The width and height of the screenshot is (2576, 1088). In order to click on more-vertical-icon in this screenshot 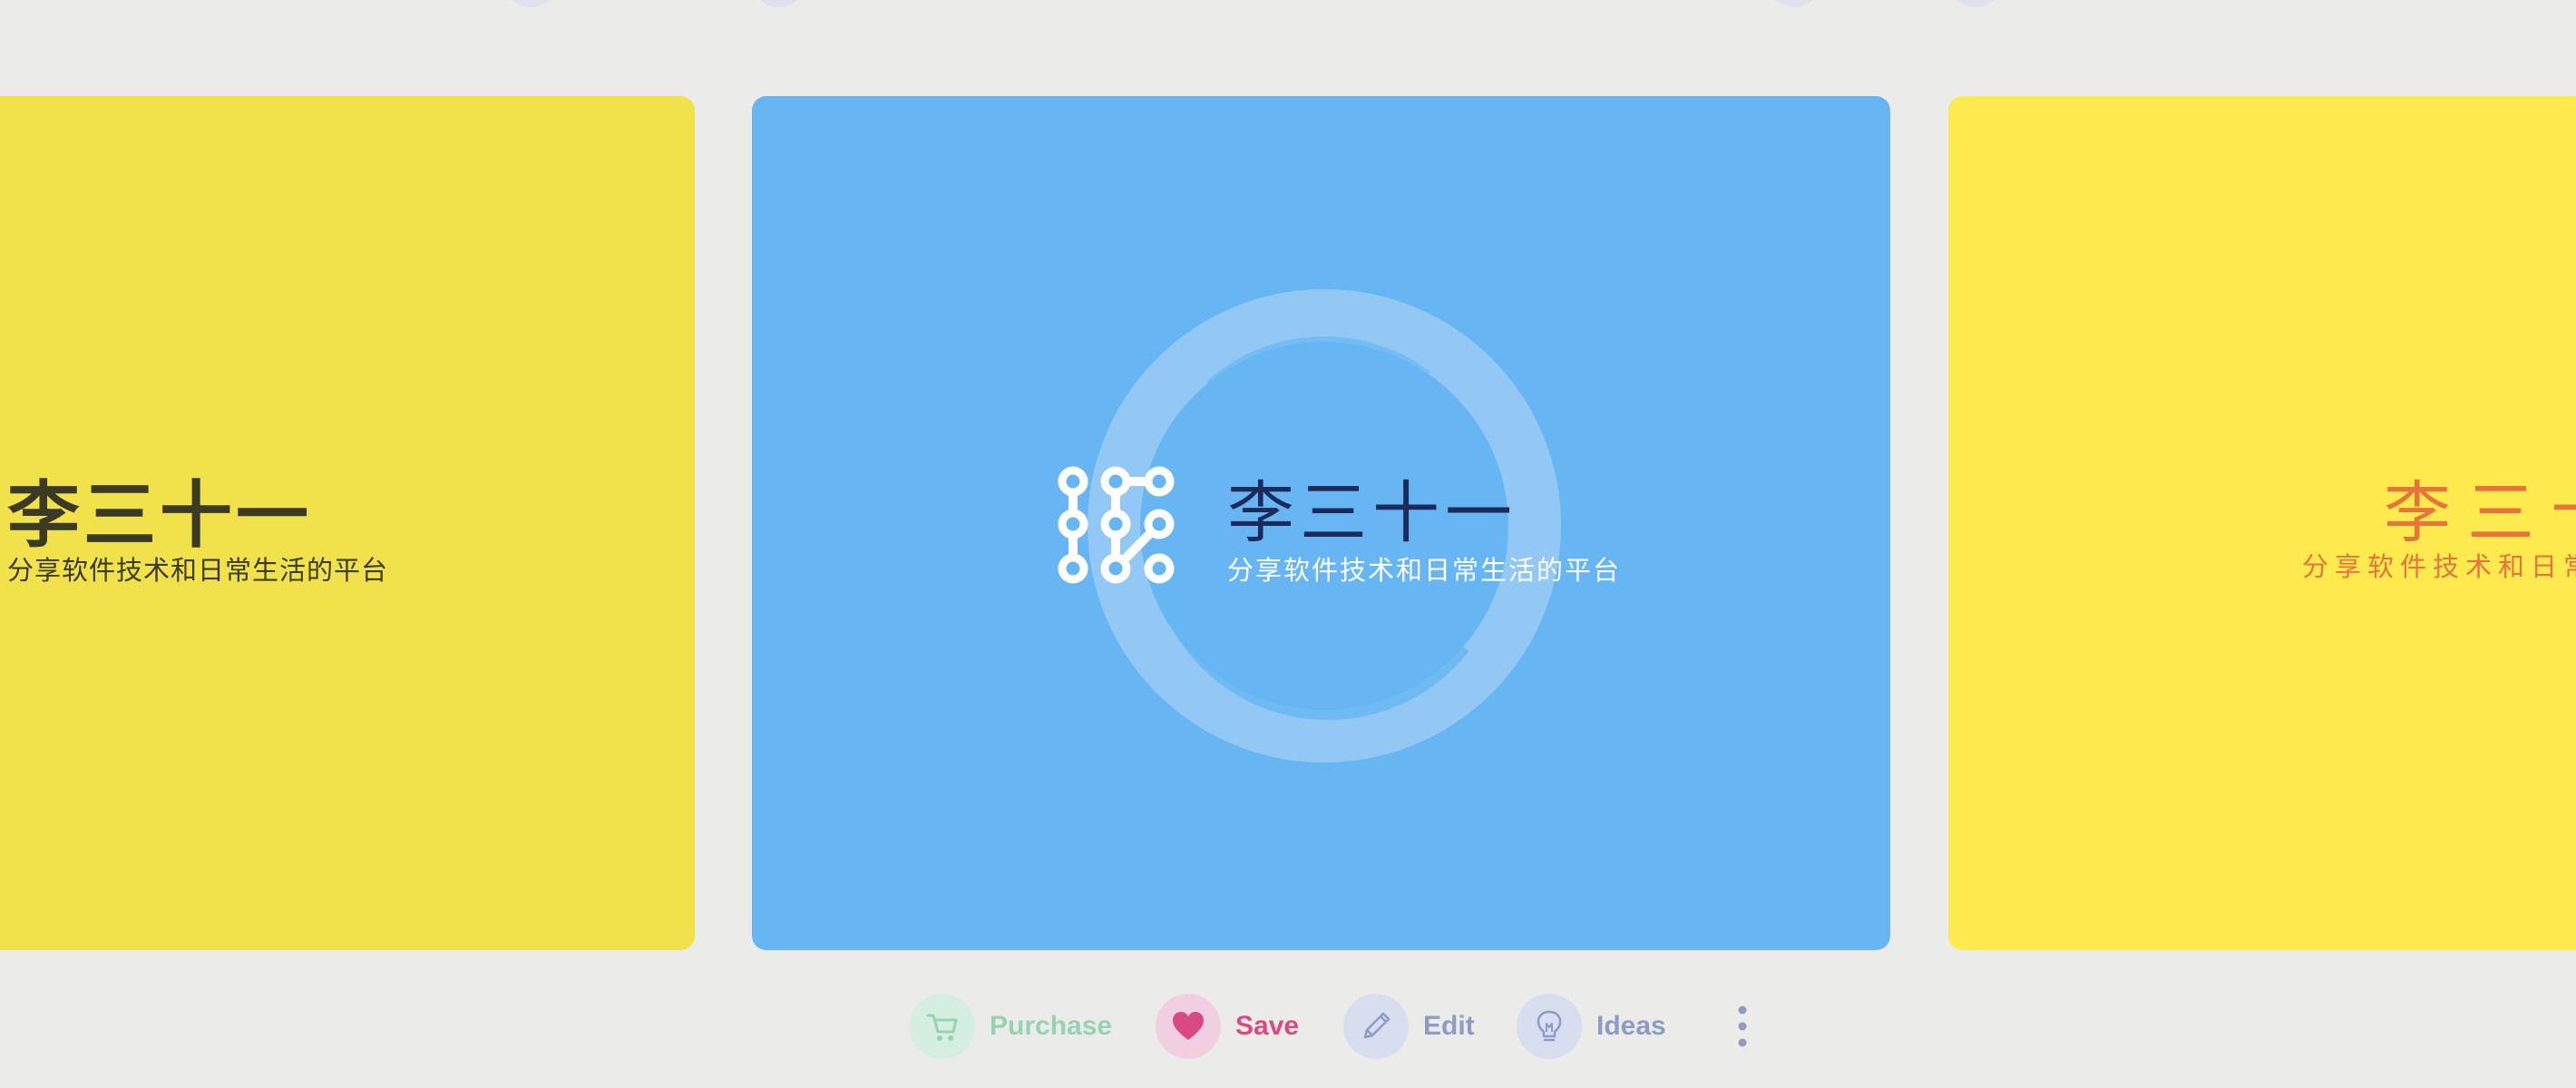, I will do `click(1742, 1026)`.